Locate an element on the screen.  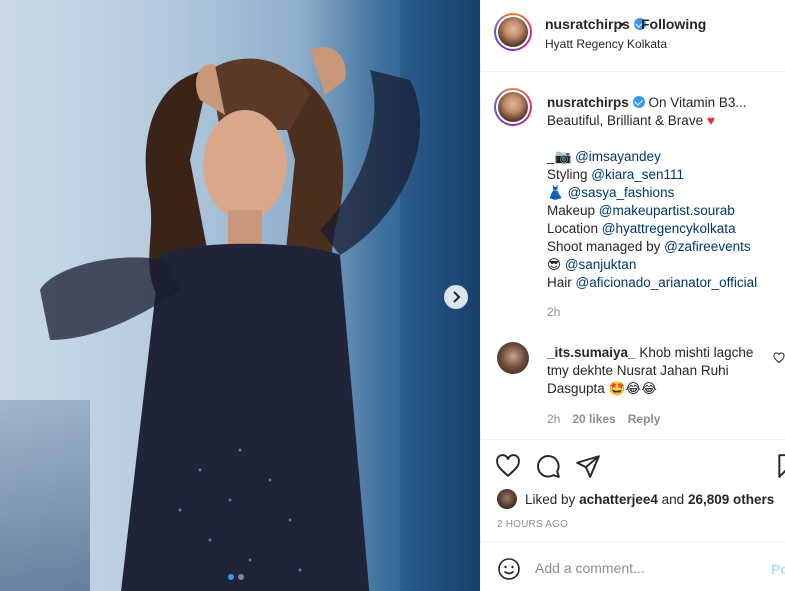
carousel-next-button is located at coordinates (456, 297).